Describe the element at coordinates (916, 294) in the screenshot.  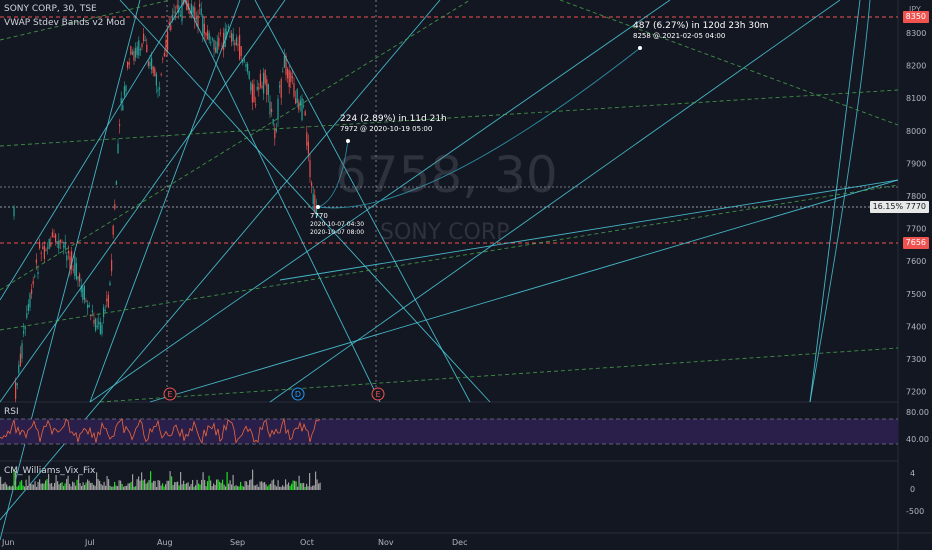
I see `price-tick-label: 7500` at that location.